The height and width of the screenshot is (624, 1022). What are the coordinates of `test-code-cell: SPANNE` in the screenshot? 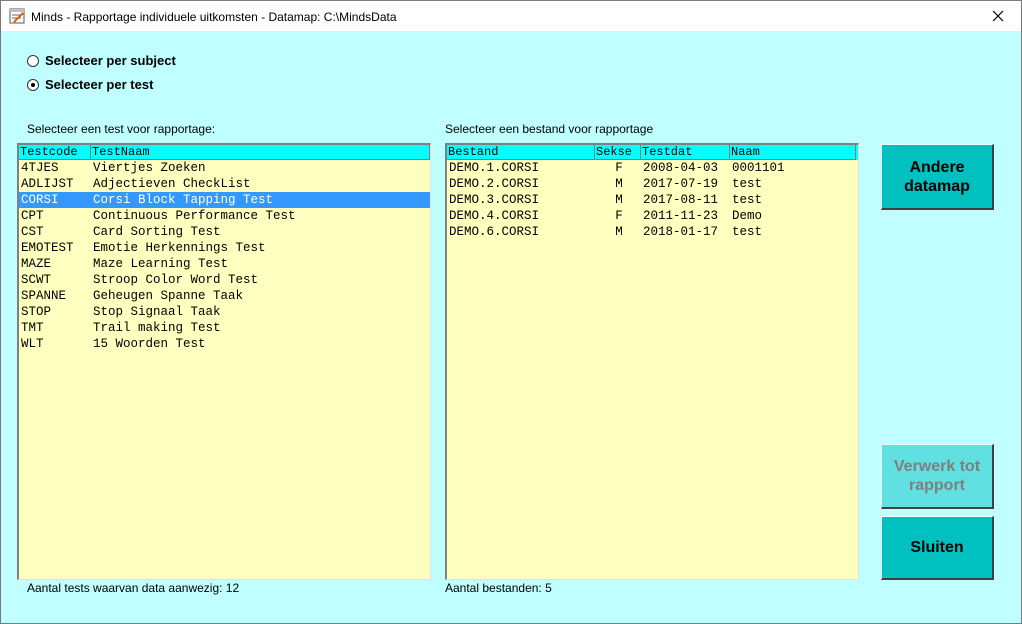 It's located at (44, 296).